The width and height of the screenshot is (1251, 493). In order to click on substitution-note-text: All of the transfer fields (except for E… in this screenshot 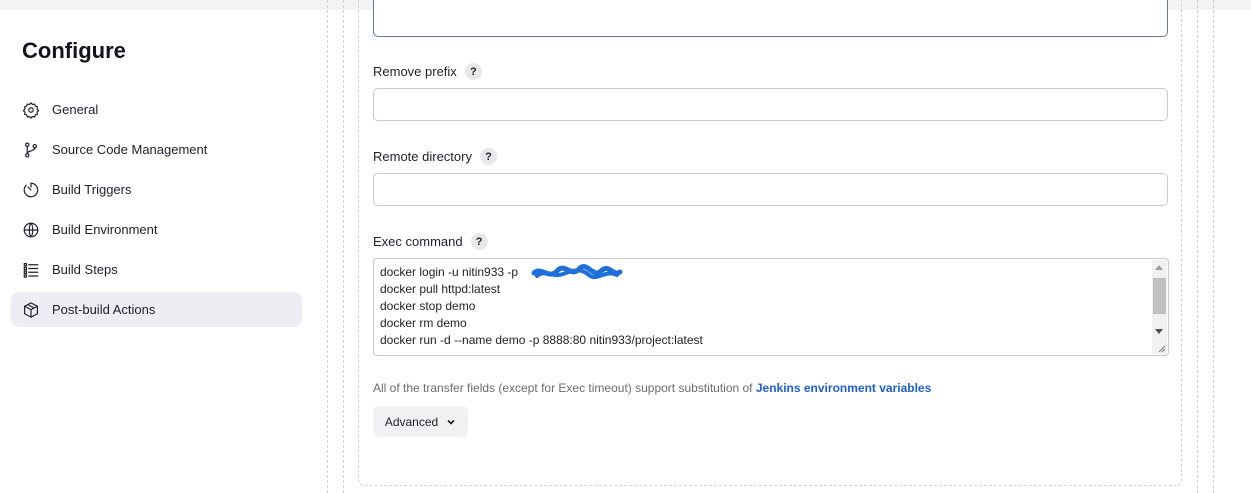, I will do `click(564, 388)`.